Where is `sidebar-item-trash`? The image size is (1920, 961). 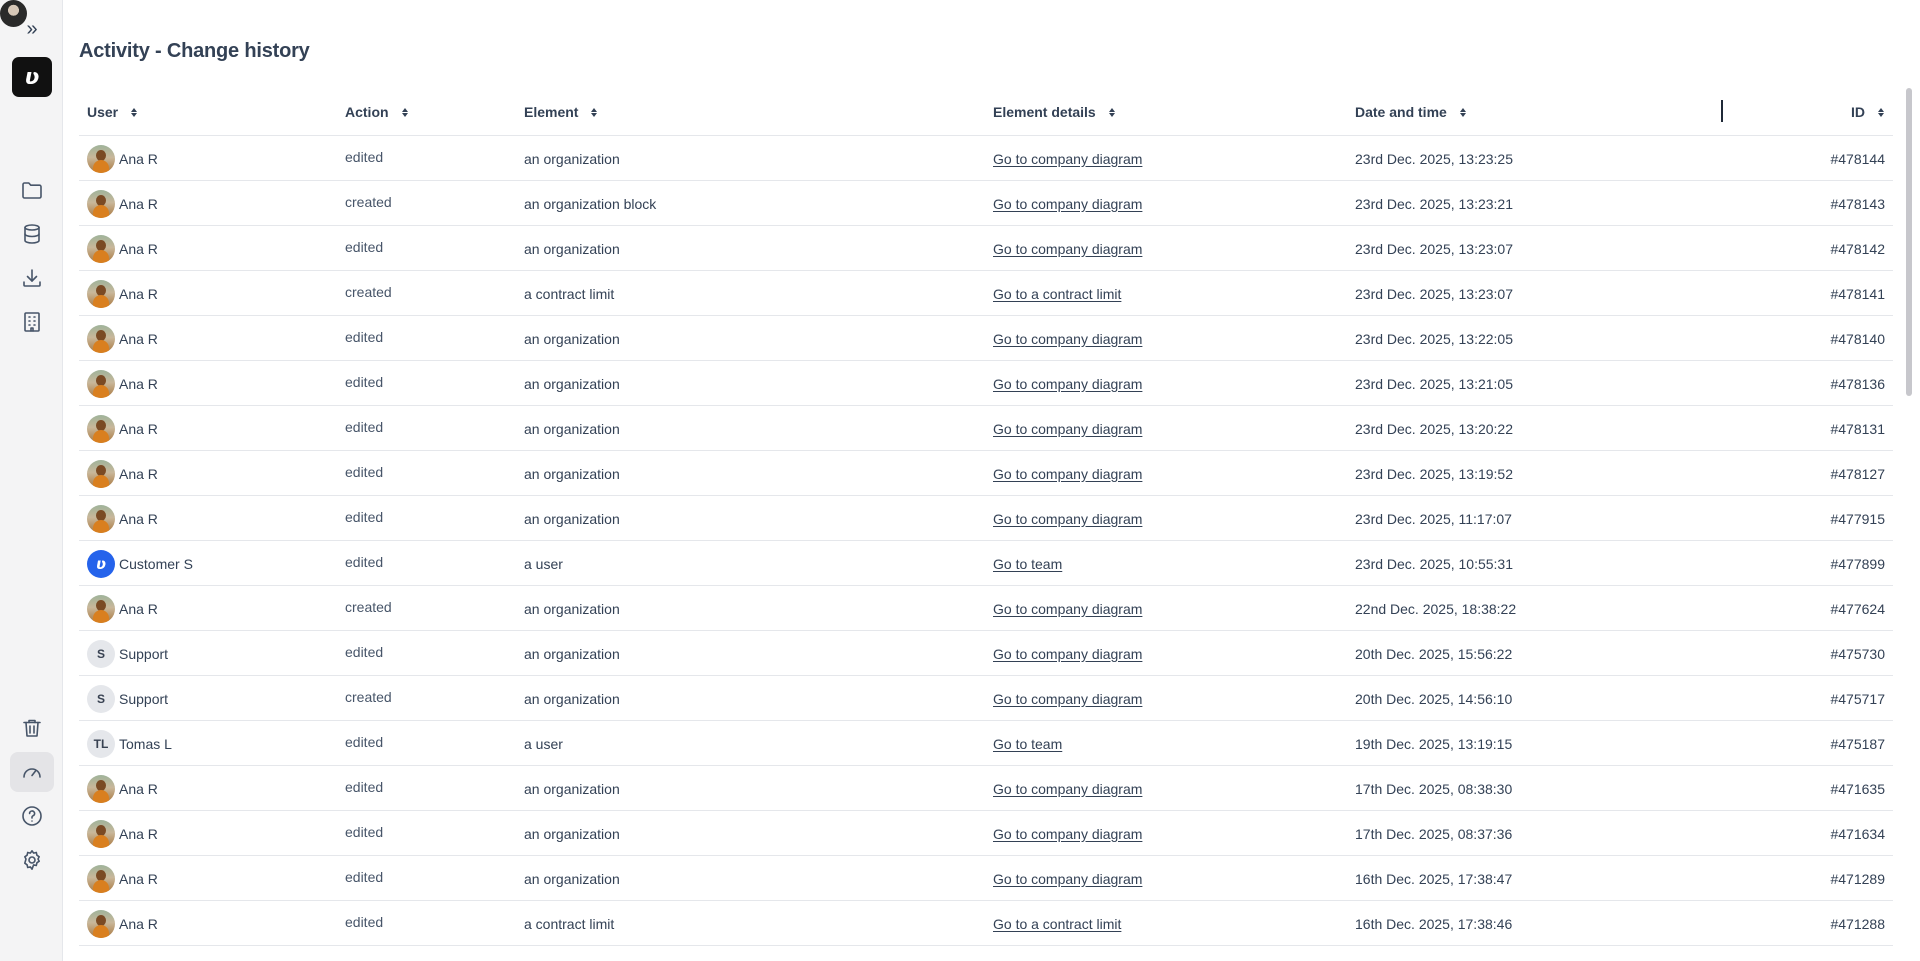
sidebar-item-trash is located at coordinates (32, 728).